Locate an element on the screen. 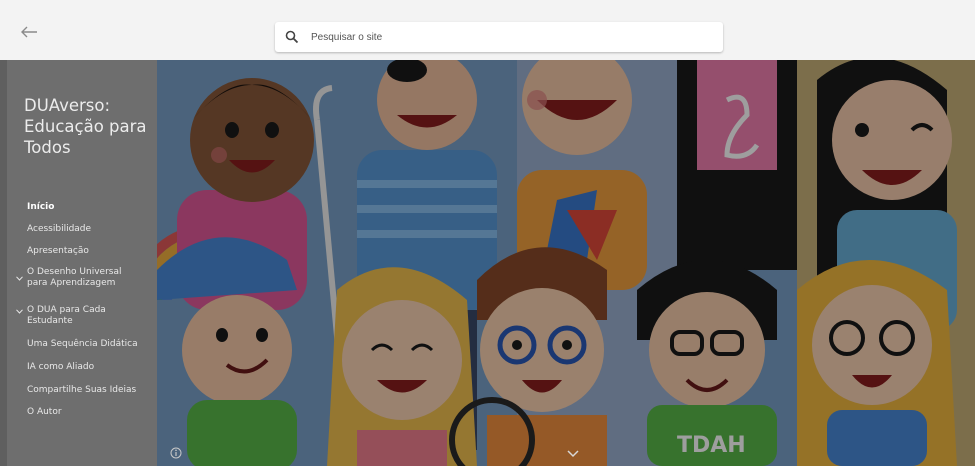 This screenshot has width=975, height=466. scroll-down-chevron-icon is located at coordinates (573, 454).